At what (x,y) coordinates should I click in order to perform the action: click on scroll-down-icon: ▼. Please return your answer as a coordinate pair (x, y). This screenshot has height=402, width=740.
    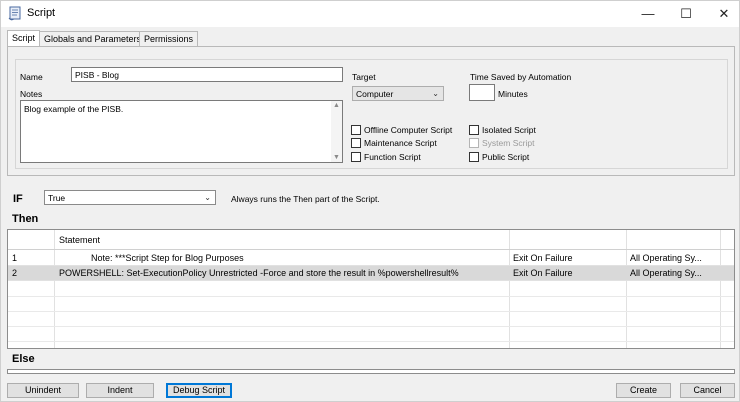
    Looking at the image, I should click on (336, 157).